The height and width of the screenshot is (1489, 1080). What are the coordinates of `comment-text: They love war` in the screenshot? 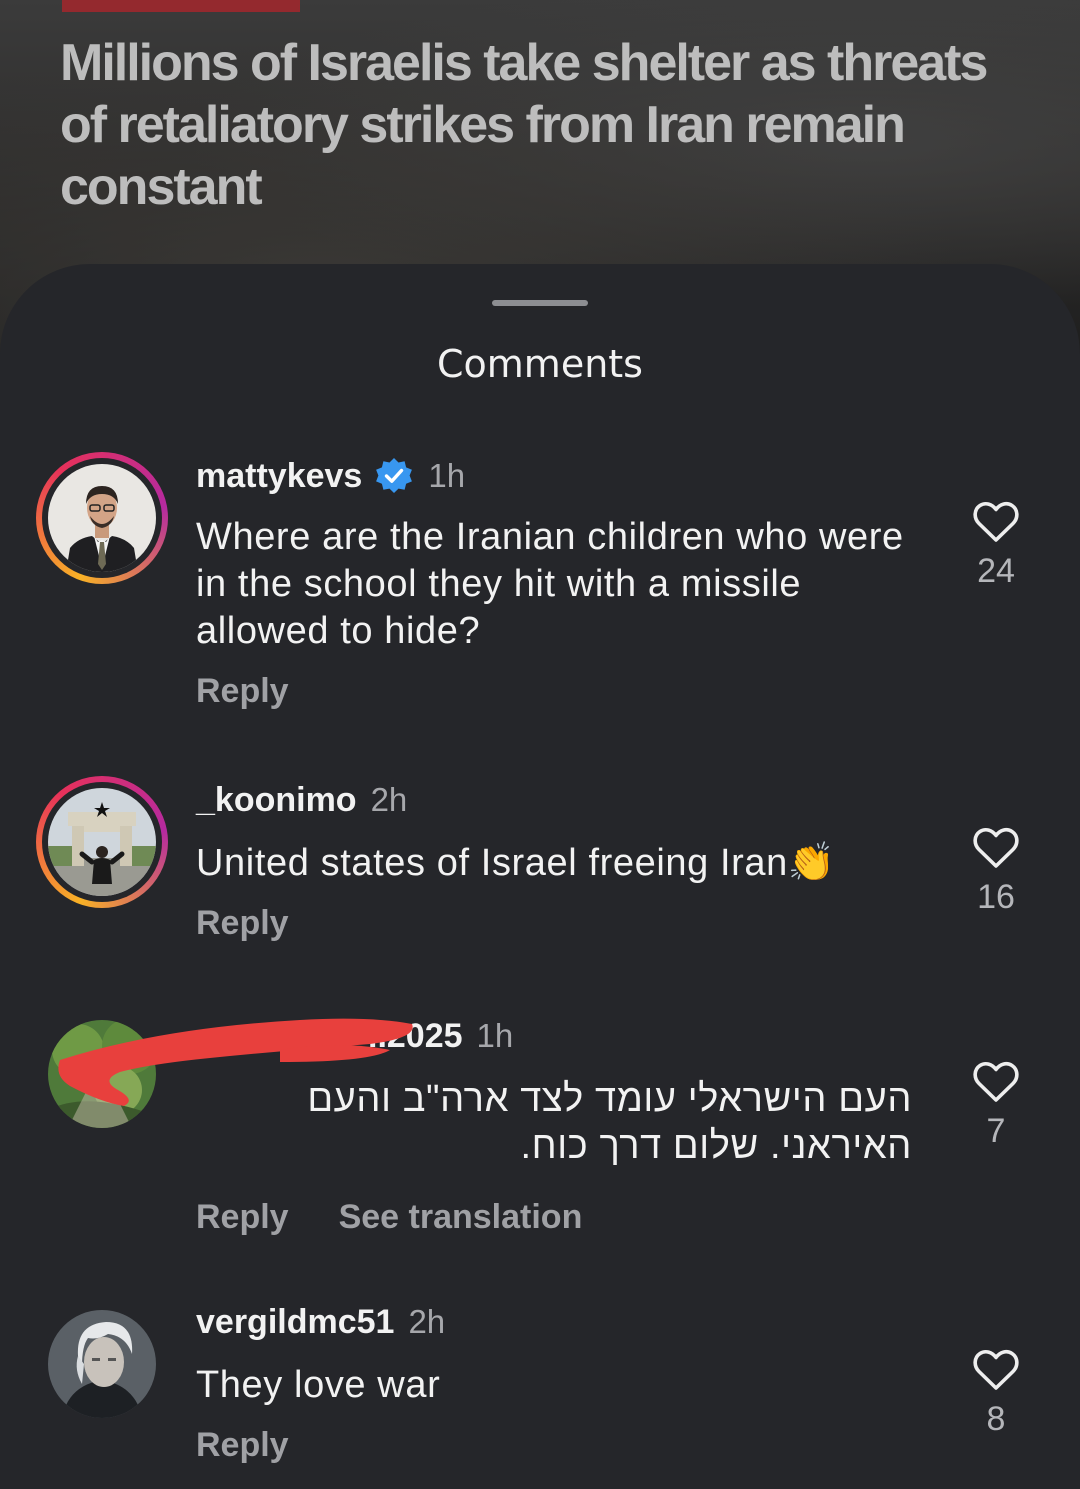 It's located at (318, 1385).